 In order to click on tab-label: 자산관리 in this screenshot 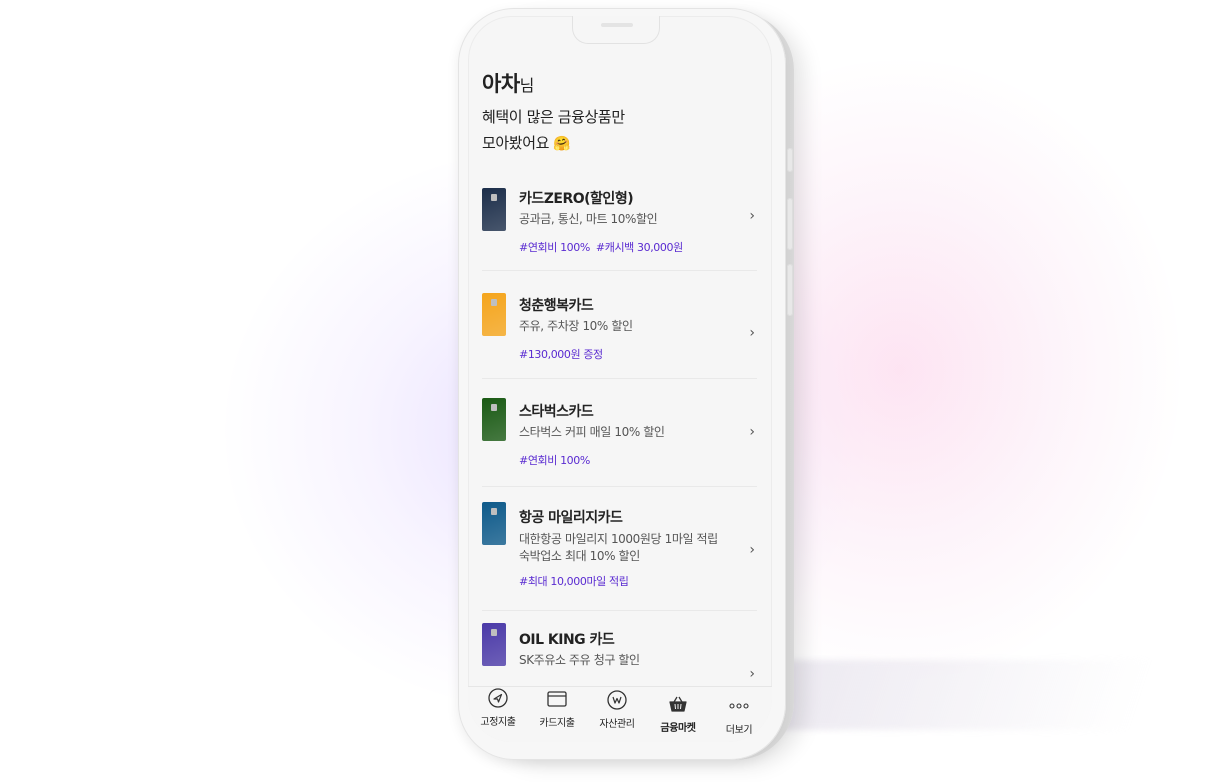, I will do `click(617, 724)`.